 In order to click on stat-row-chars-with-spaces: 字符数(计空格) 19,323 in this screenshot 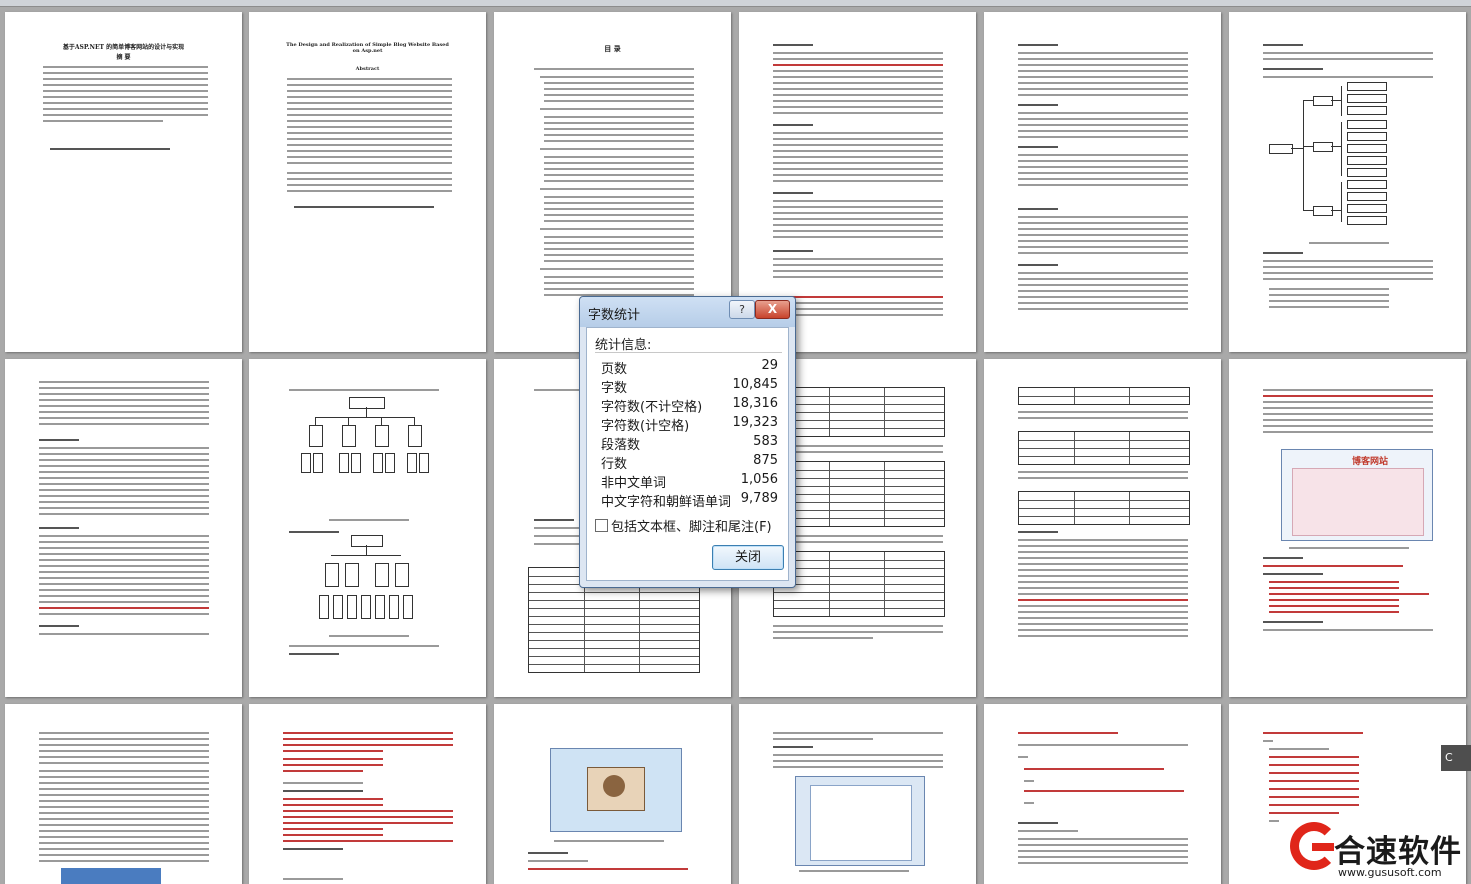, I will do `click(689, 424)`.